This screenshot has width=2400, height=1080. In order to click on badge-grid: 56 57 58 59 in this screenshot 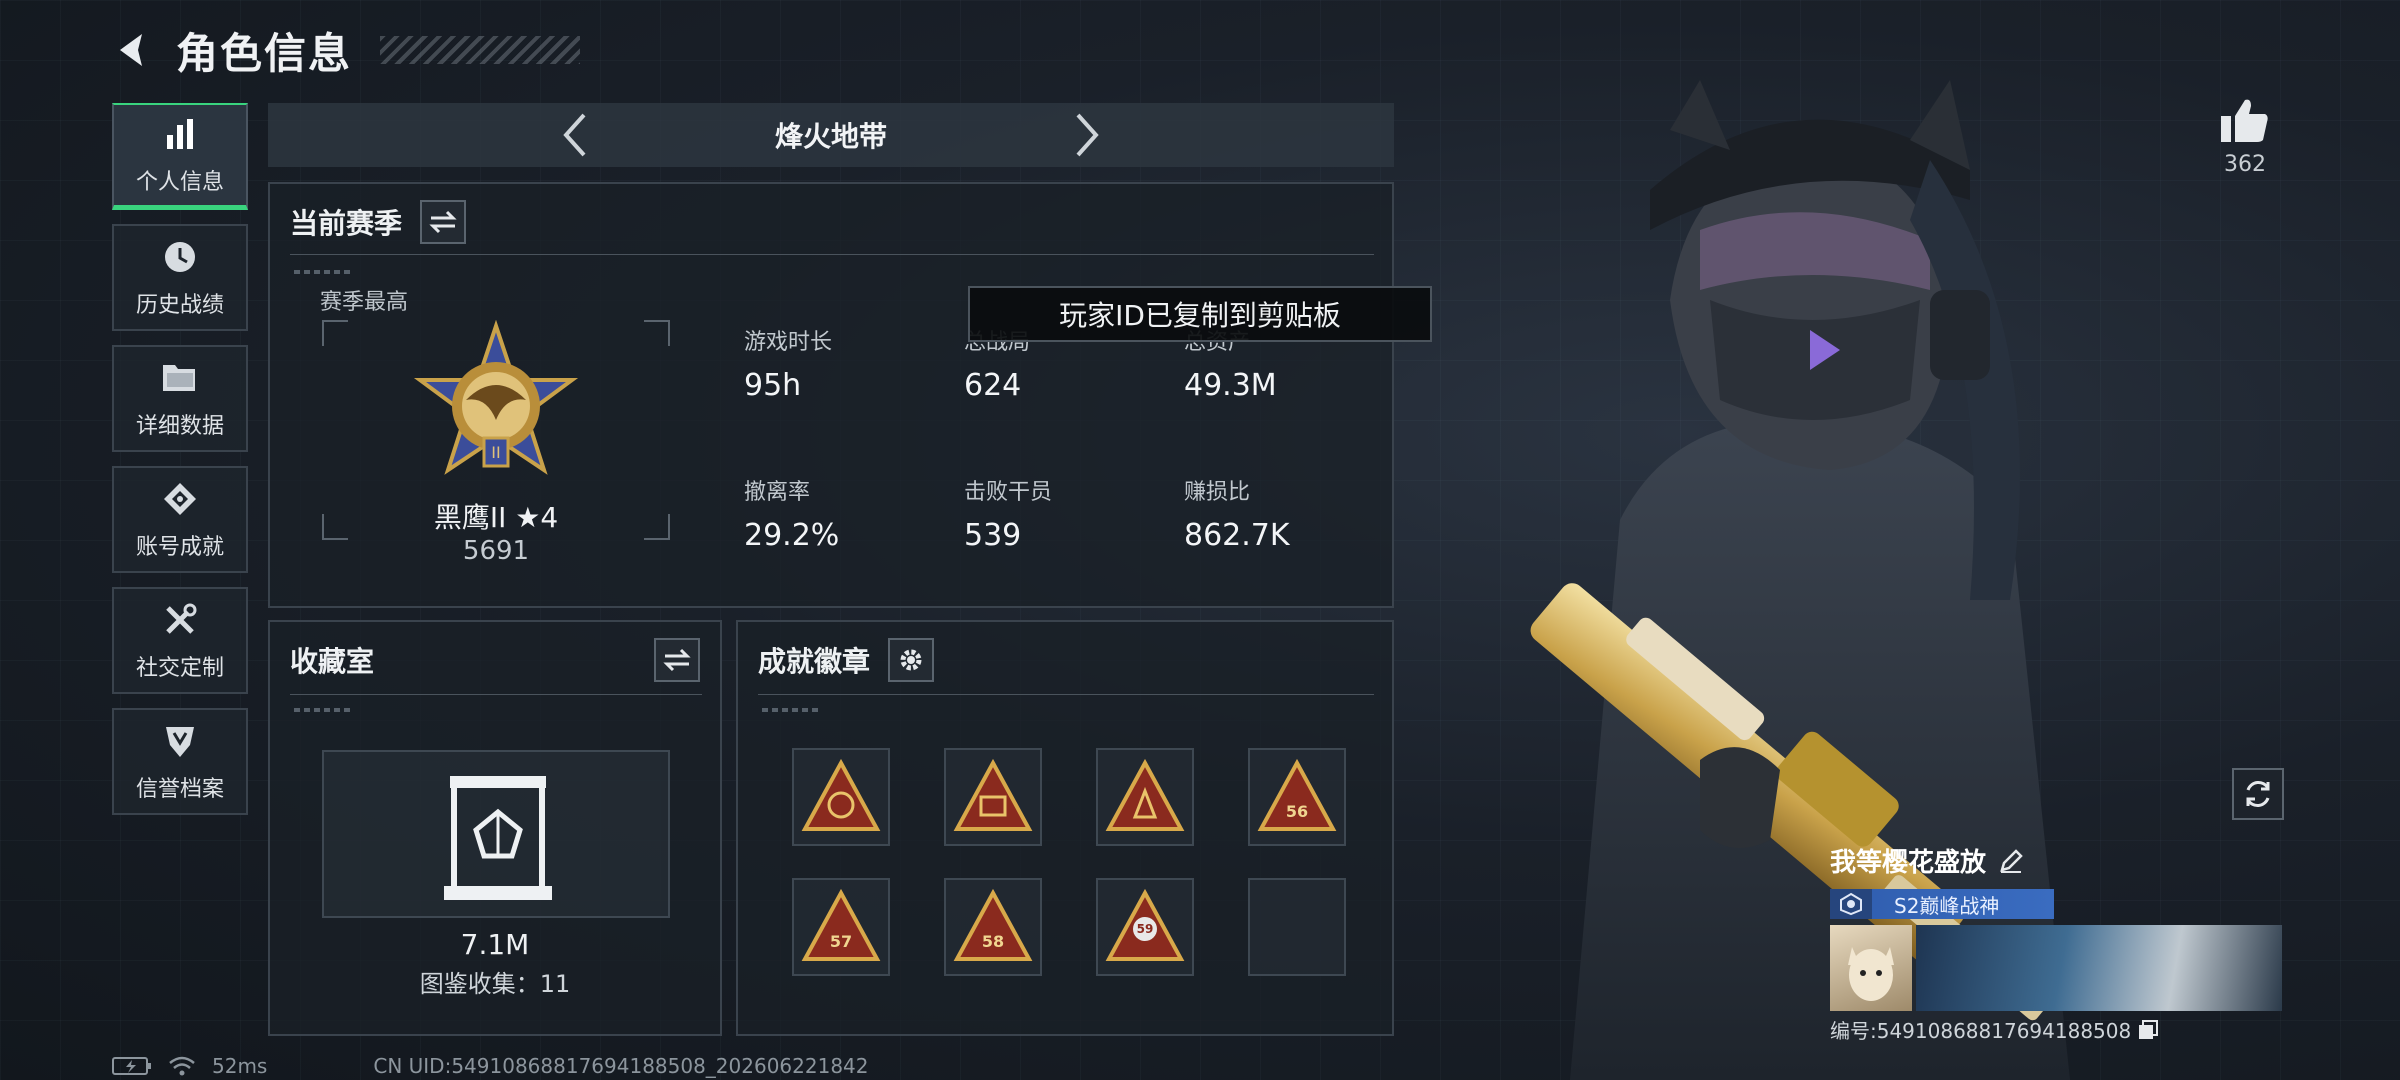, I will do `click(1069, 862)`.